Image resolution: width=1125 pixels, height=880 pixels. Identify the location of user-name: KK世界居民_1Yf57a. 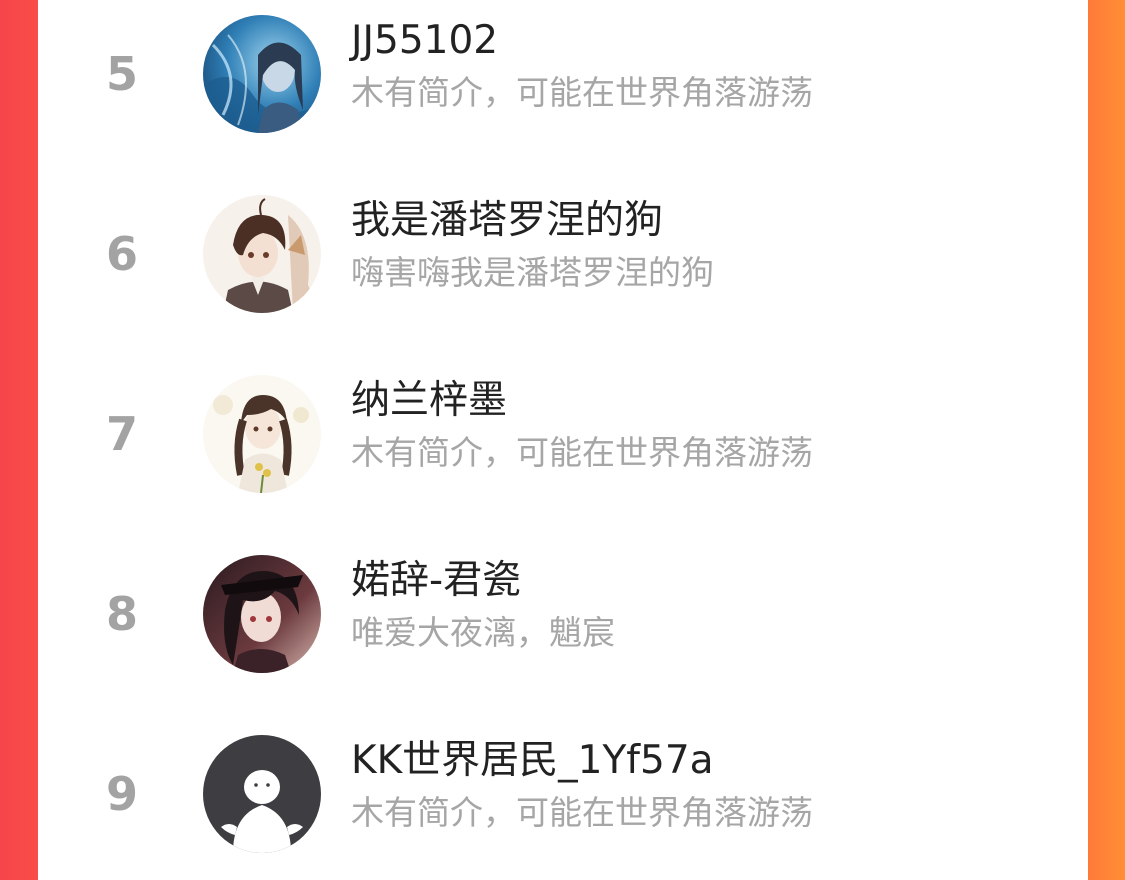
(532, 761).